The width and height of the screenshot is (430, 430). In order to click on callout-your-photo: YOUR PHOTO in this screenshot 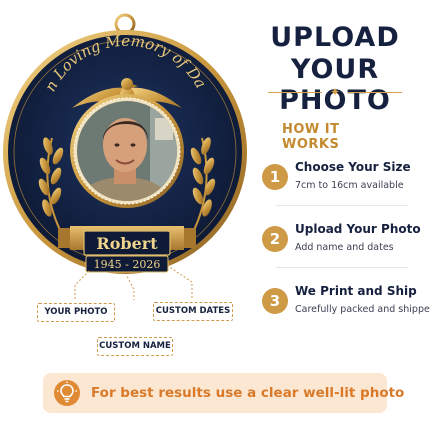, I will do `click(76, 312)`.